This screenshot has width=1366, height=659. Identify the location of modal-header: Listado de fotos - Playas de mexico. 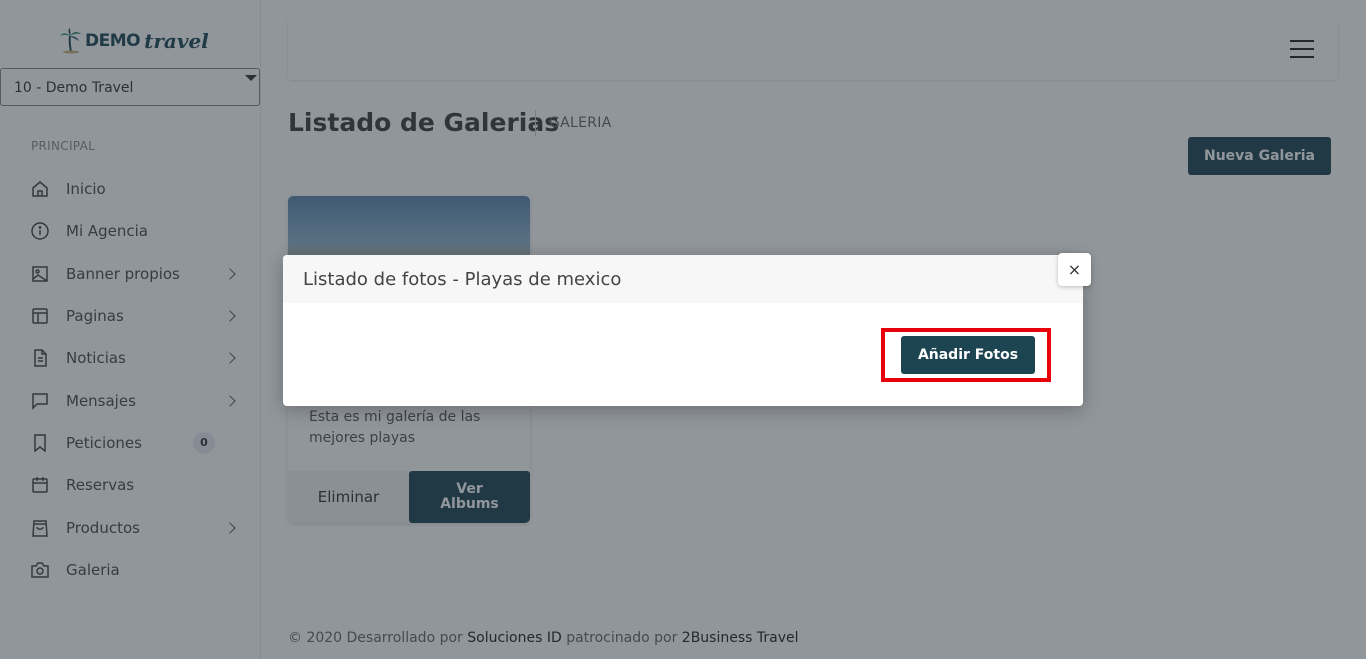
(683, 279).